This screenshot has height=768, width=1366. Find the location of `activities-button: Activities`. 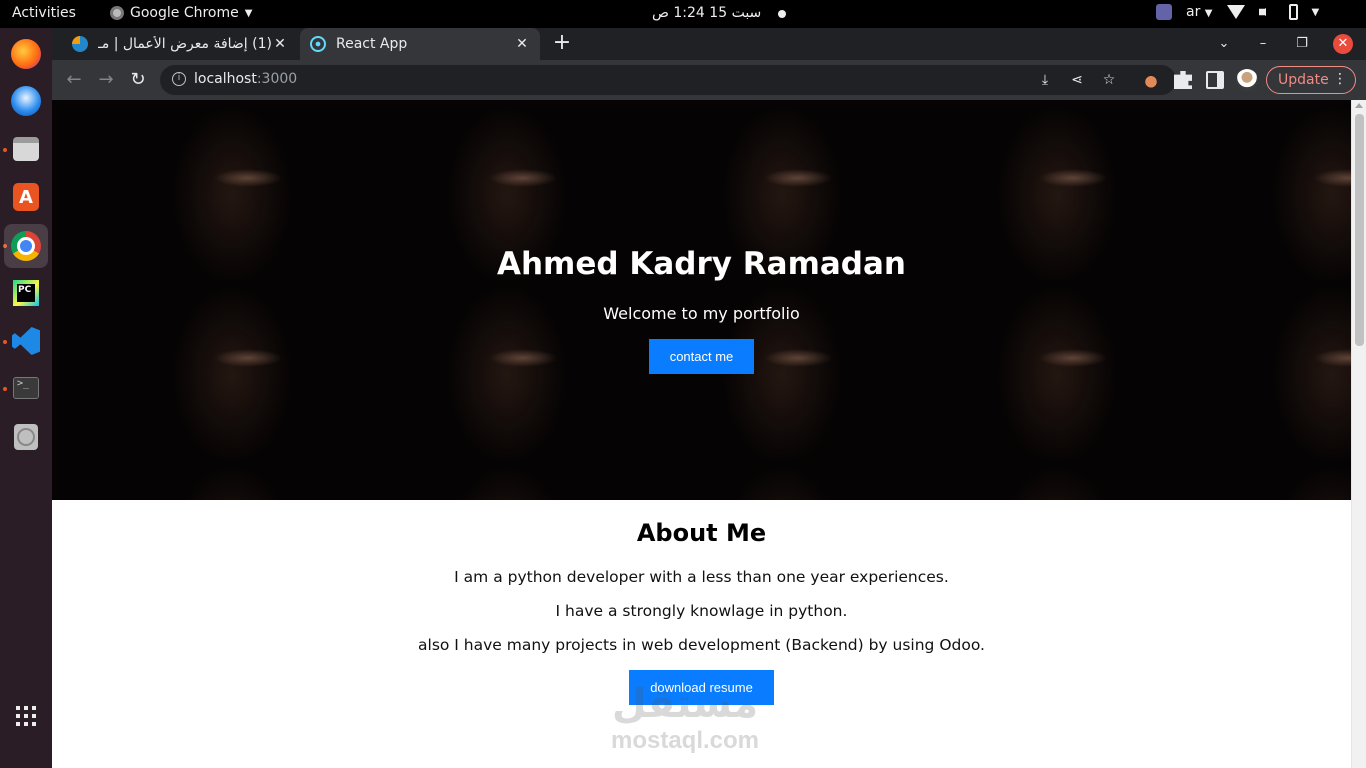

activities-button: Activities is located at coordinates (44, 13).